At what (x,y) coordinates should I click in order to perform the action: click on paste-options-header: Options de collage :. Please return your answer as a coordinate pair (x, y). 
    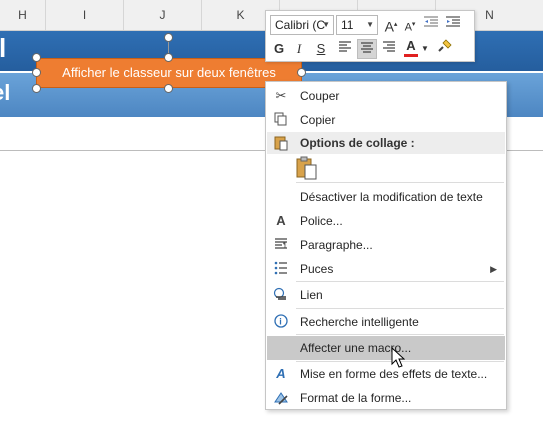
    Looking at the image, I should click on (386, 143).